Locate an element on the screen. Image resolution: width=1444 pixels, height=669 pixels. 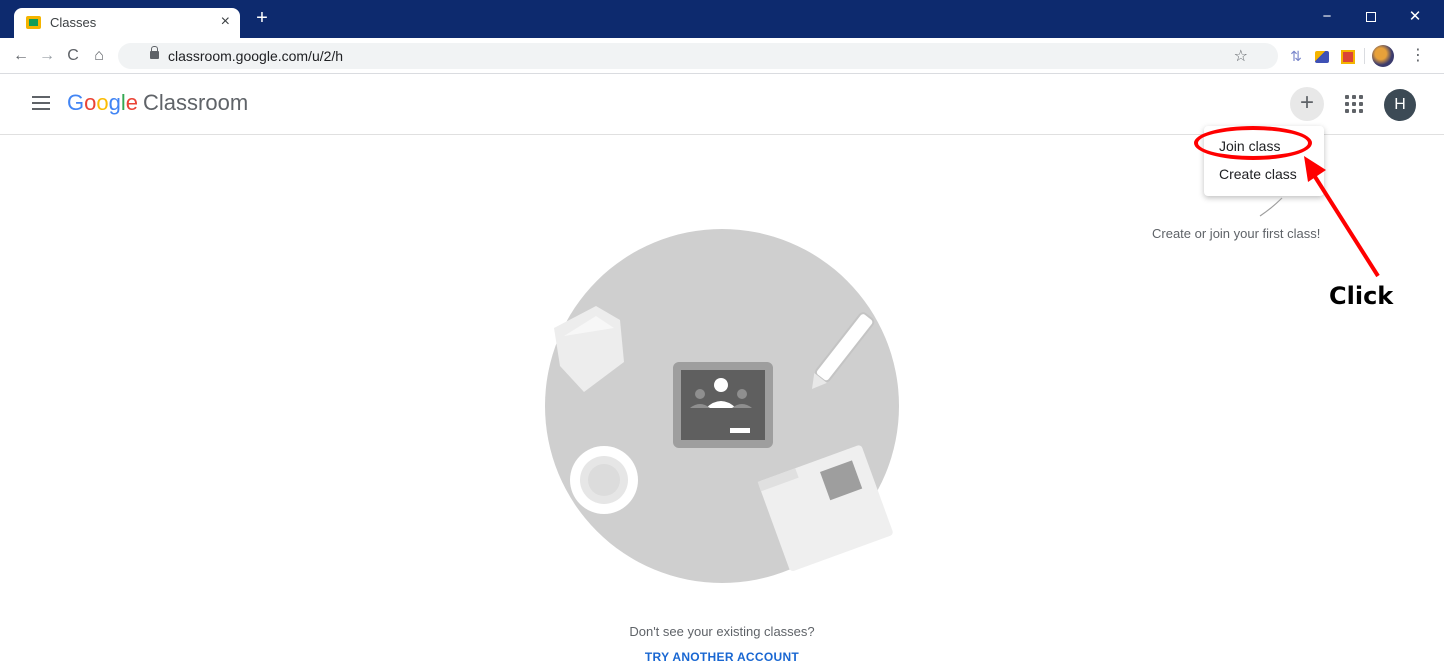
account-avatar: H is located at coordinates (1400, 105).